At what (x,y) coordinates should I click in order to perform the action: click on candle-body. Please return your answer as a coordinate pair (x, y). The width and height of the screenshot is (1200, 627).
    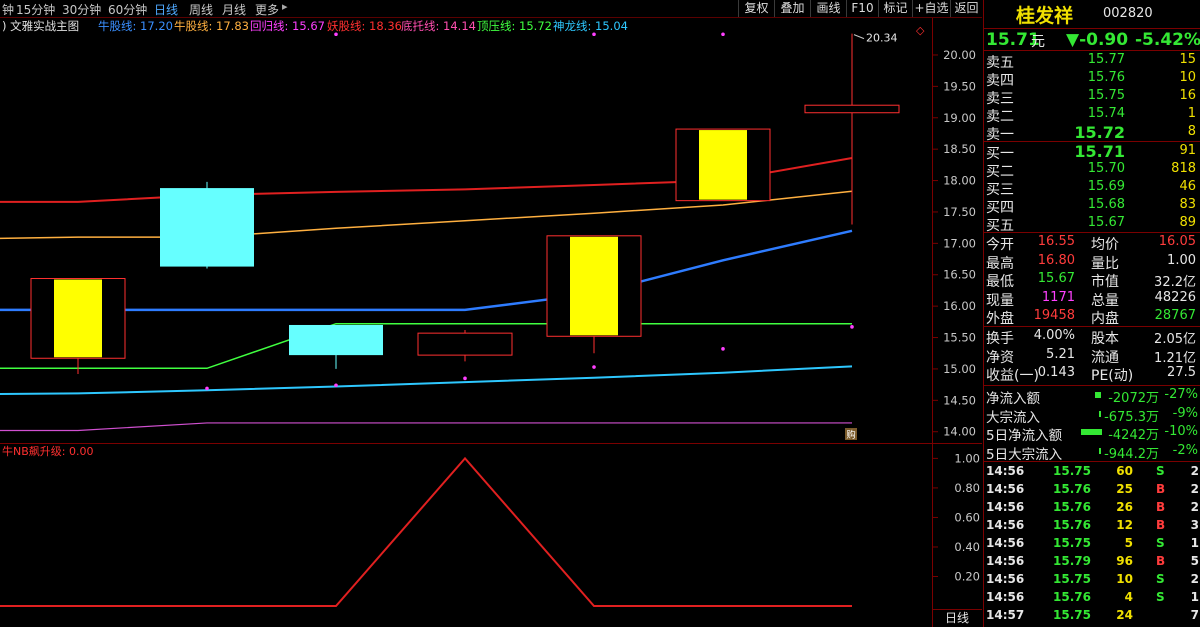
    Looking at the image, I should click on (465, 344).